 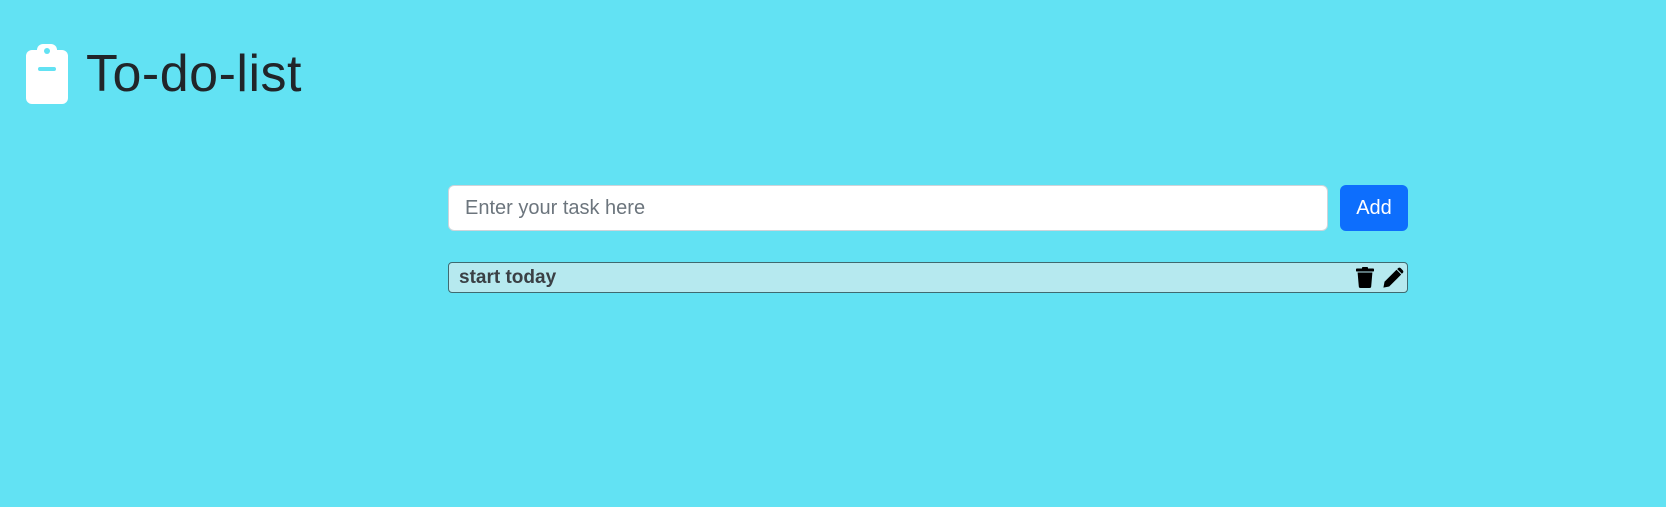 I want to click on task-text: start today, so click(x=508, y=277).